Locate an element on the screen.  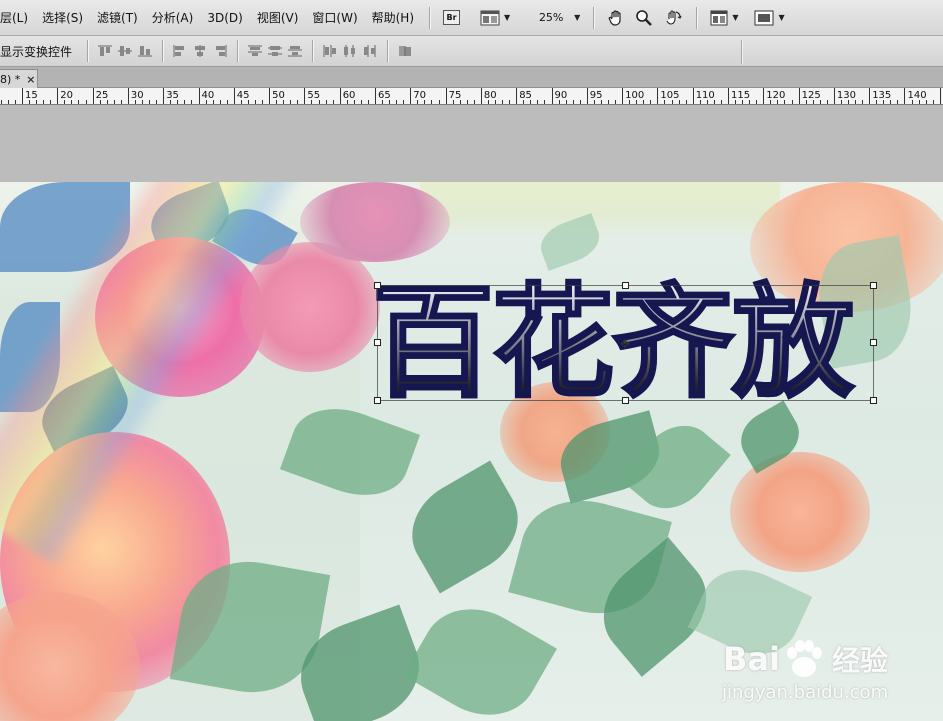
document-tab-label: 8) * is located at coordinates (10, 79).